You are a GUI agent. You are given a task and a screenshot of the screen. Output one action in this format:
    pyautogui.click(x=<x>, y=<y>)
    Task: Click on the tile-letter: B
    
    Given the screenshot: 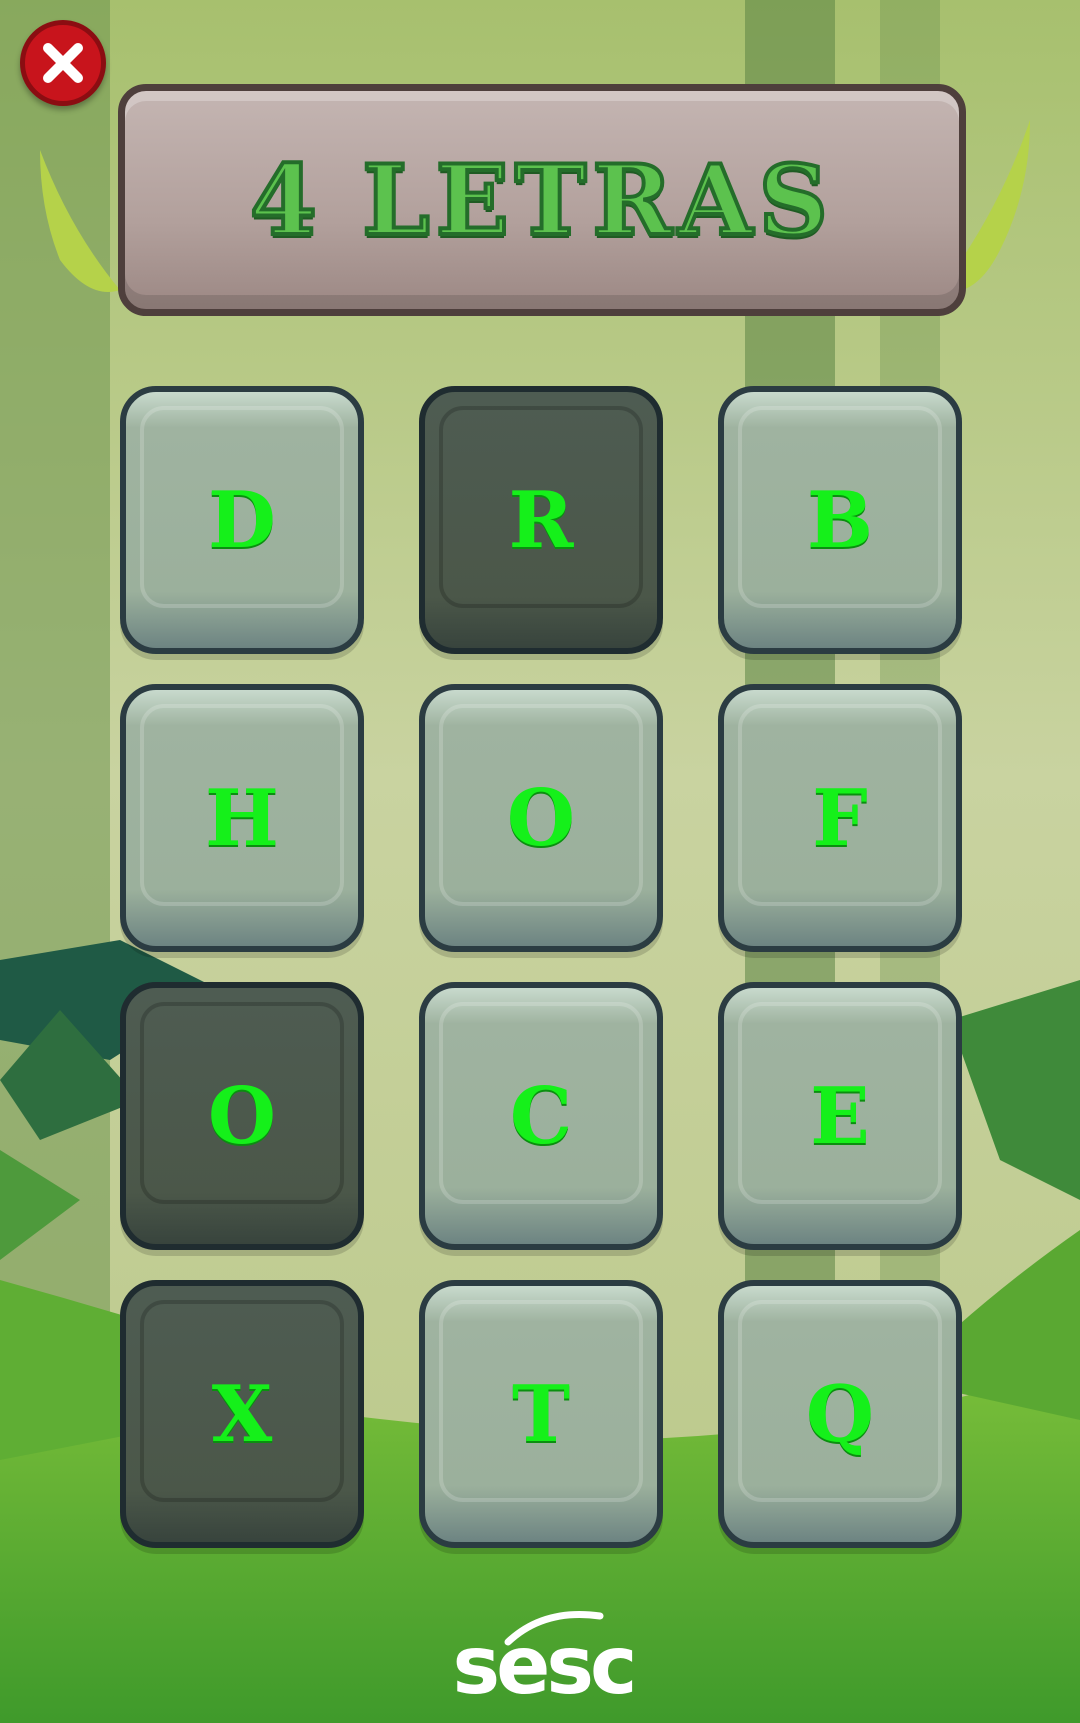 What is the action you would take?
    pyautogui.click(x=840, y=520)
    